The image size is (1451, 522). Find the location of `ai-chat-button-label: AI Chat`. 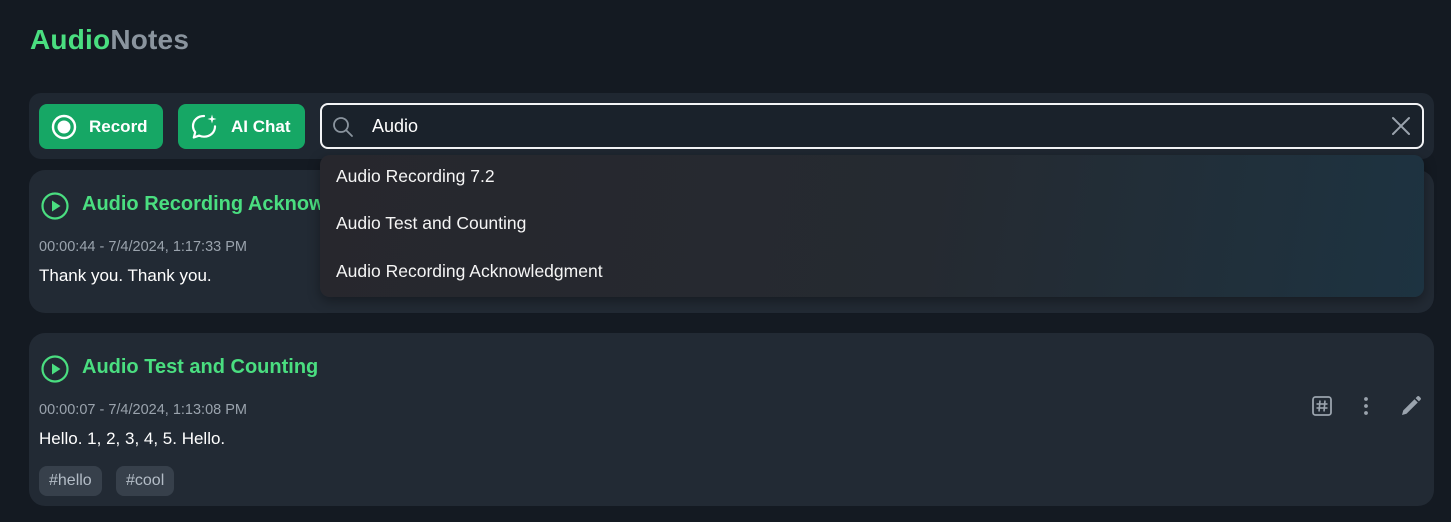

ai-chat-button-label: AI Chat is located at coordinates (261, 126).